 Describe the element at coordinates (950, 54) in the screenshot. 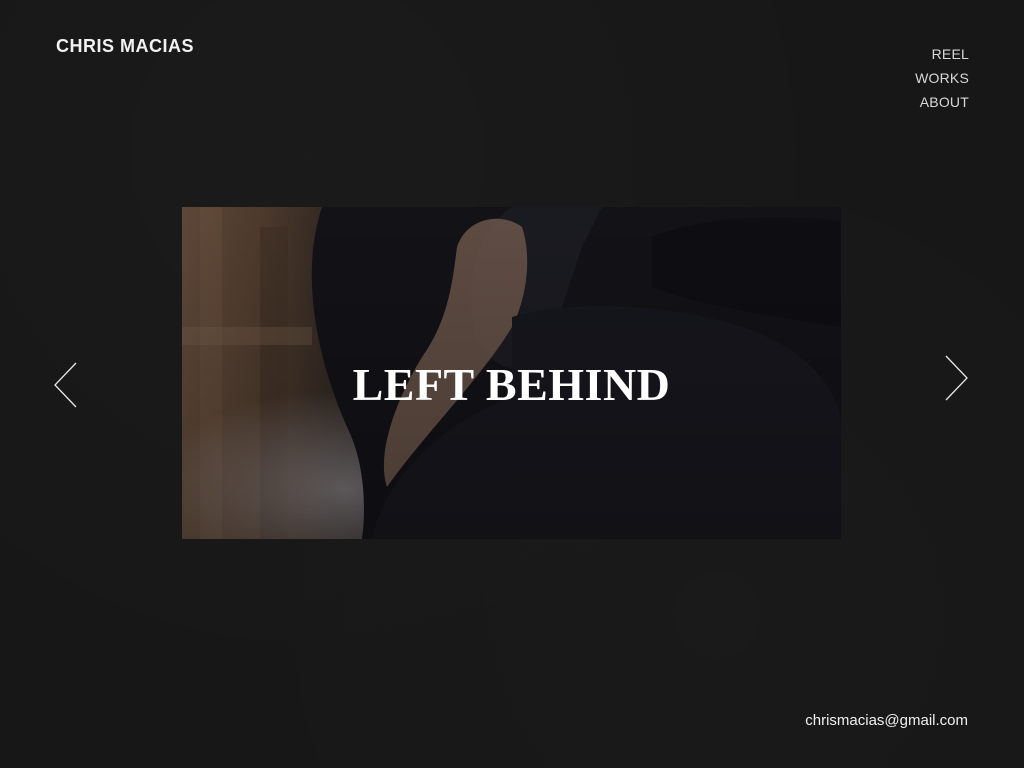

I see `nav-link-reel: REEL` at that location.